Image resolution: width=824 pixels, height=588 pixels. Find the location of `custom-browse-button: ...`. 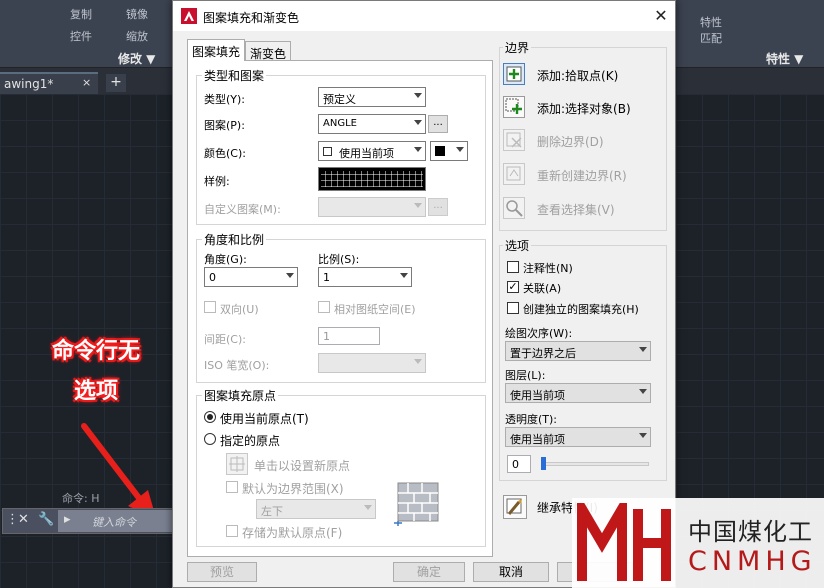

custom-browse-button: ... is located at coordinates (438, 207).